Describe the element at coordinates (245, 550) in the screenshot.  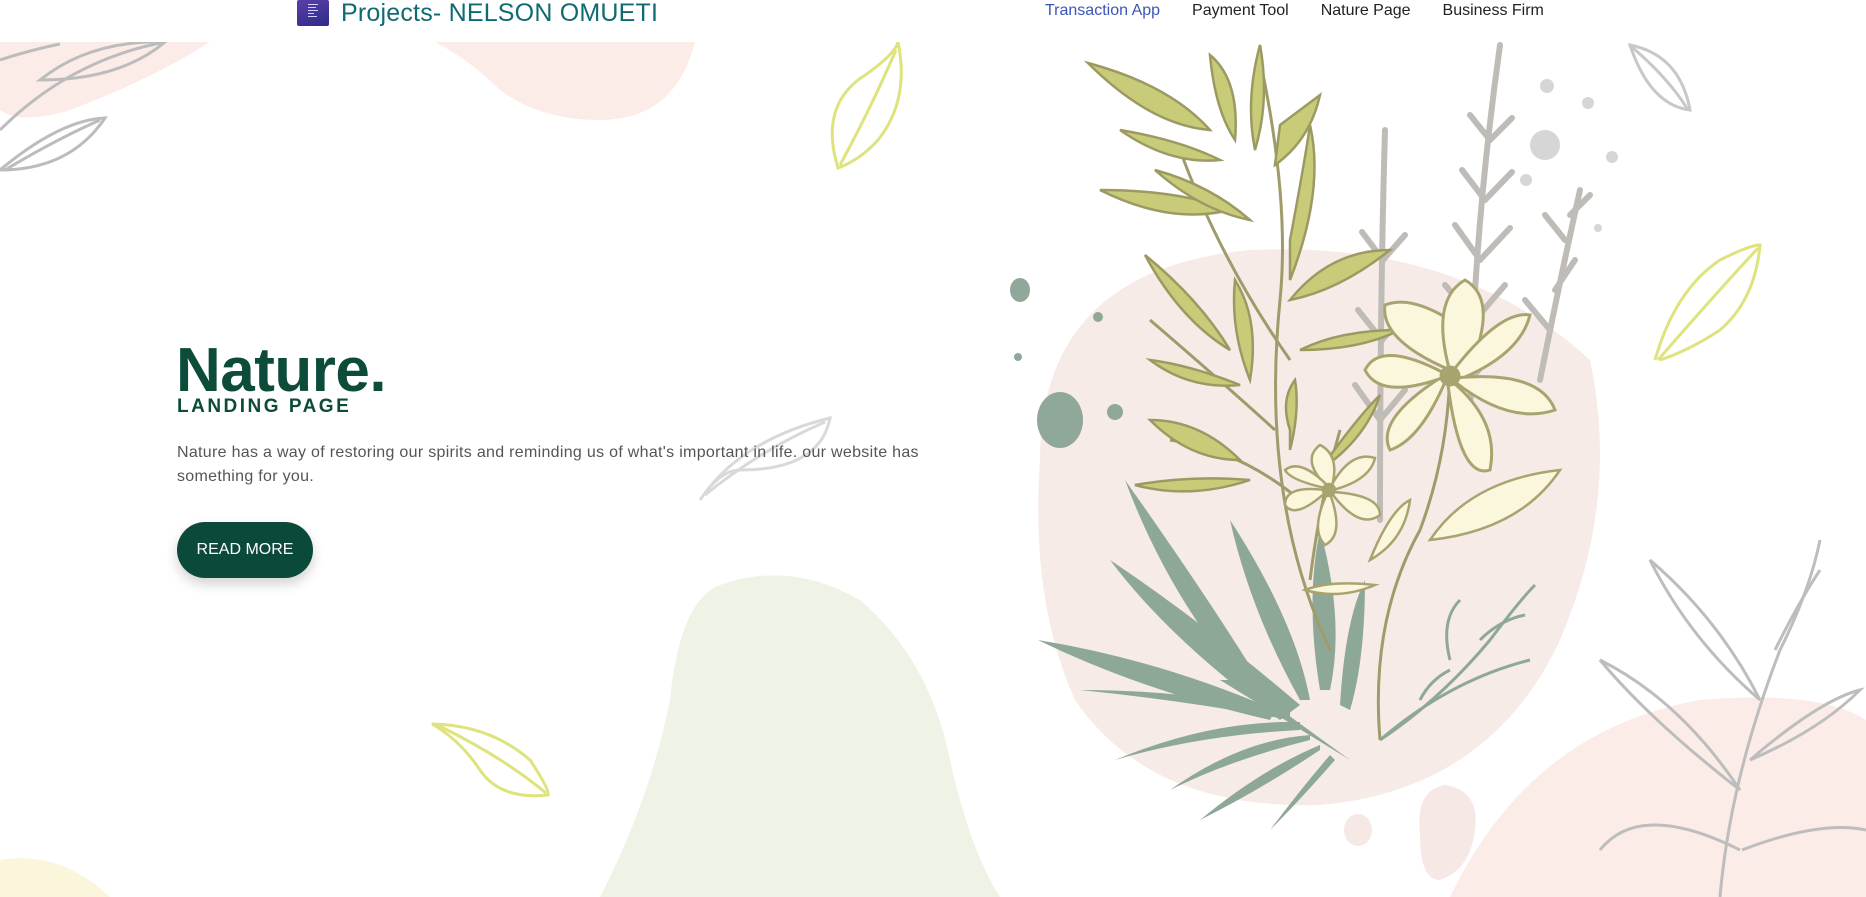
I see `read-more-button: READ MORE` at that location.